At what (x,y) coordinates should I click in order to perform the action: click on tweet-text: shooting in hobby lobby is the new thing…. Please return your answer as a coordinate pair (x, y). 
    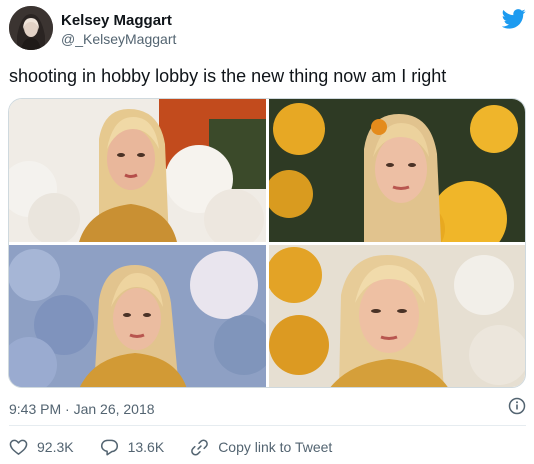
    Looking at the image, I should click on (228, 76).